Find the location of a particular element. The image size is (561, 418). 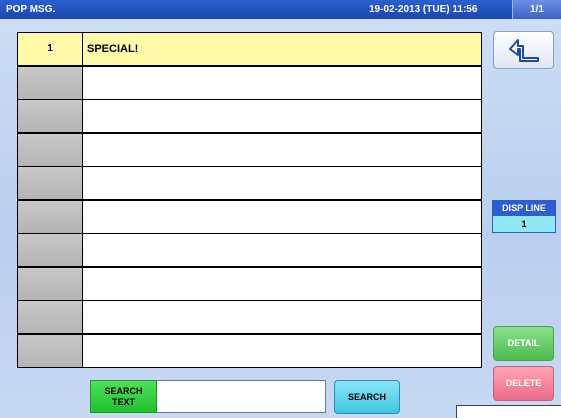

title-bar: POP MSG. 19-02-2013 (TUE) 11:56 1/1 is located at coordinates (280, 9).